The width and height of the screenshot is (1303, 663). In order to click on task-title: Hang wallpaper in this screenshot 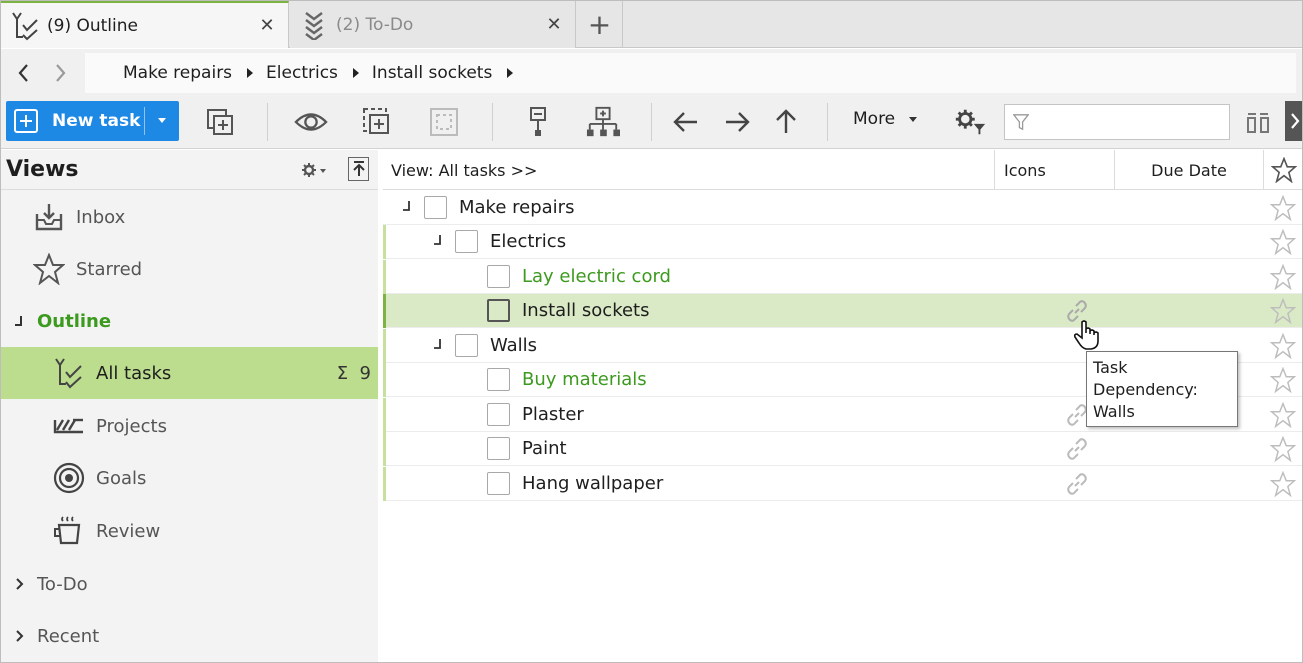, I will do `click(592, 483)`.